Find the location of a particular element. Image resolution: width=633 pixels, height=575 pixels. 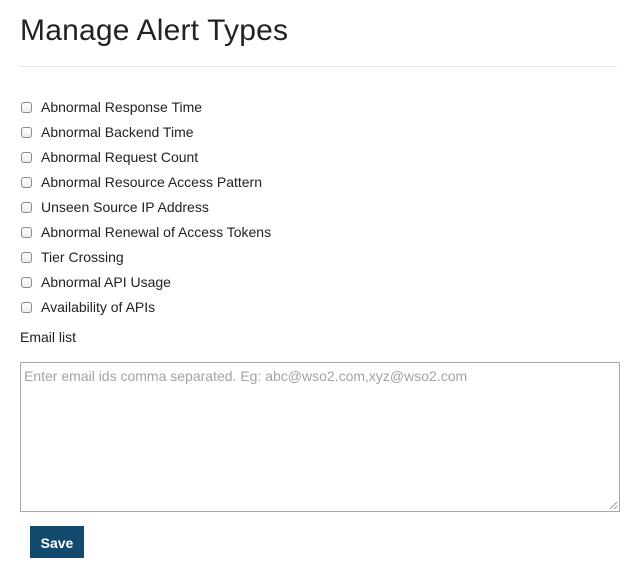

alert-type-item-availability-of-apis: Availability of APIs is located at coordinates (145, 307).